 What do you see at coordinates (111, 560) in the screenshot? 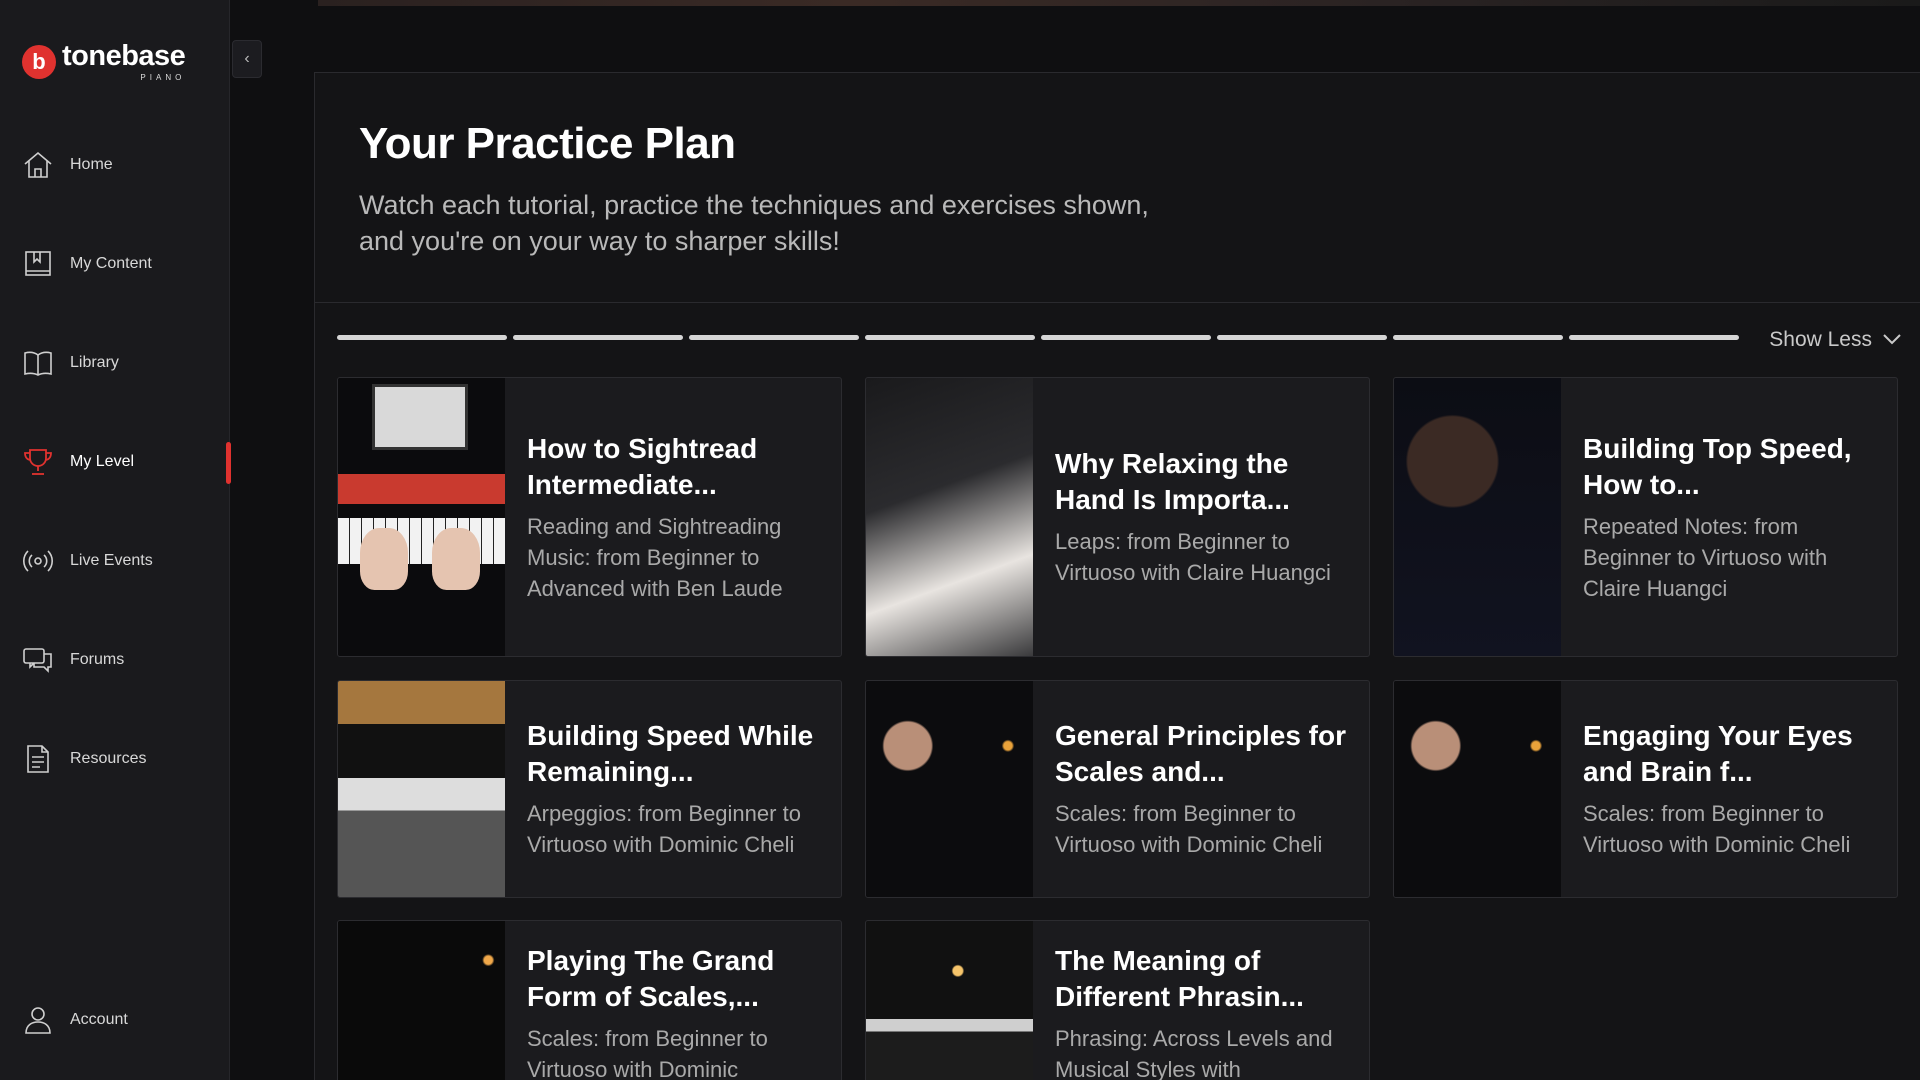
I see `sidebar-item-label: Live Events` at bounding box center [111, 560].